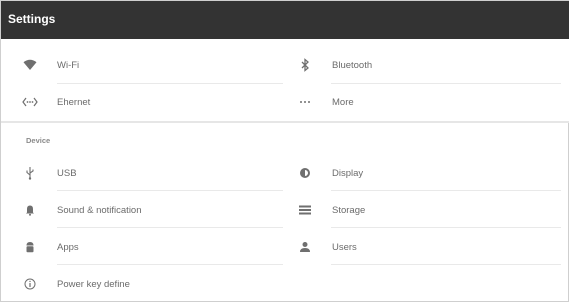 This screenshot has height=302, width=569. I want to click on app-bar: Settings, so click(285, 20).